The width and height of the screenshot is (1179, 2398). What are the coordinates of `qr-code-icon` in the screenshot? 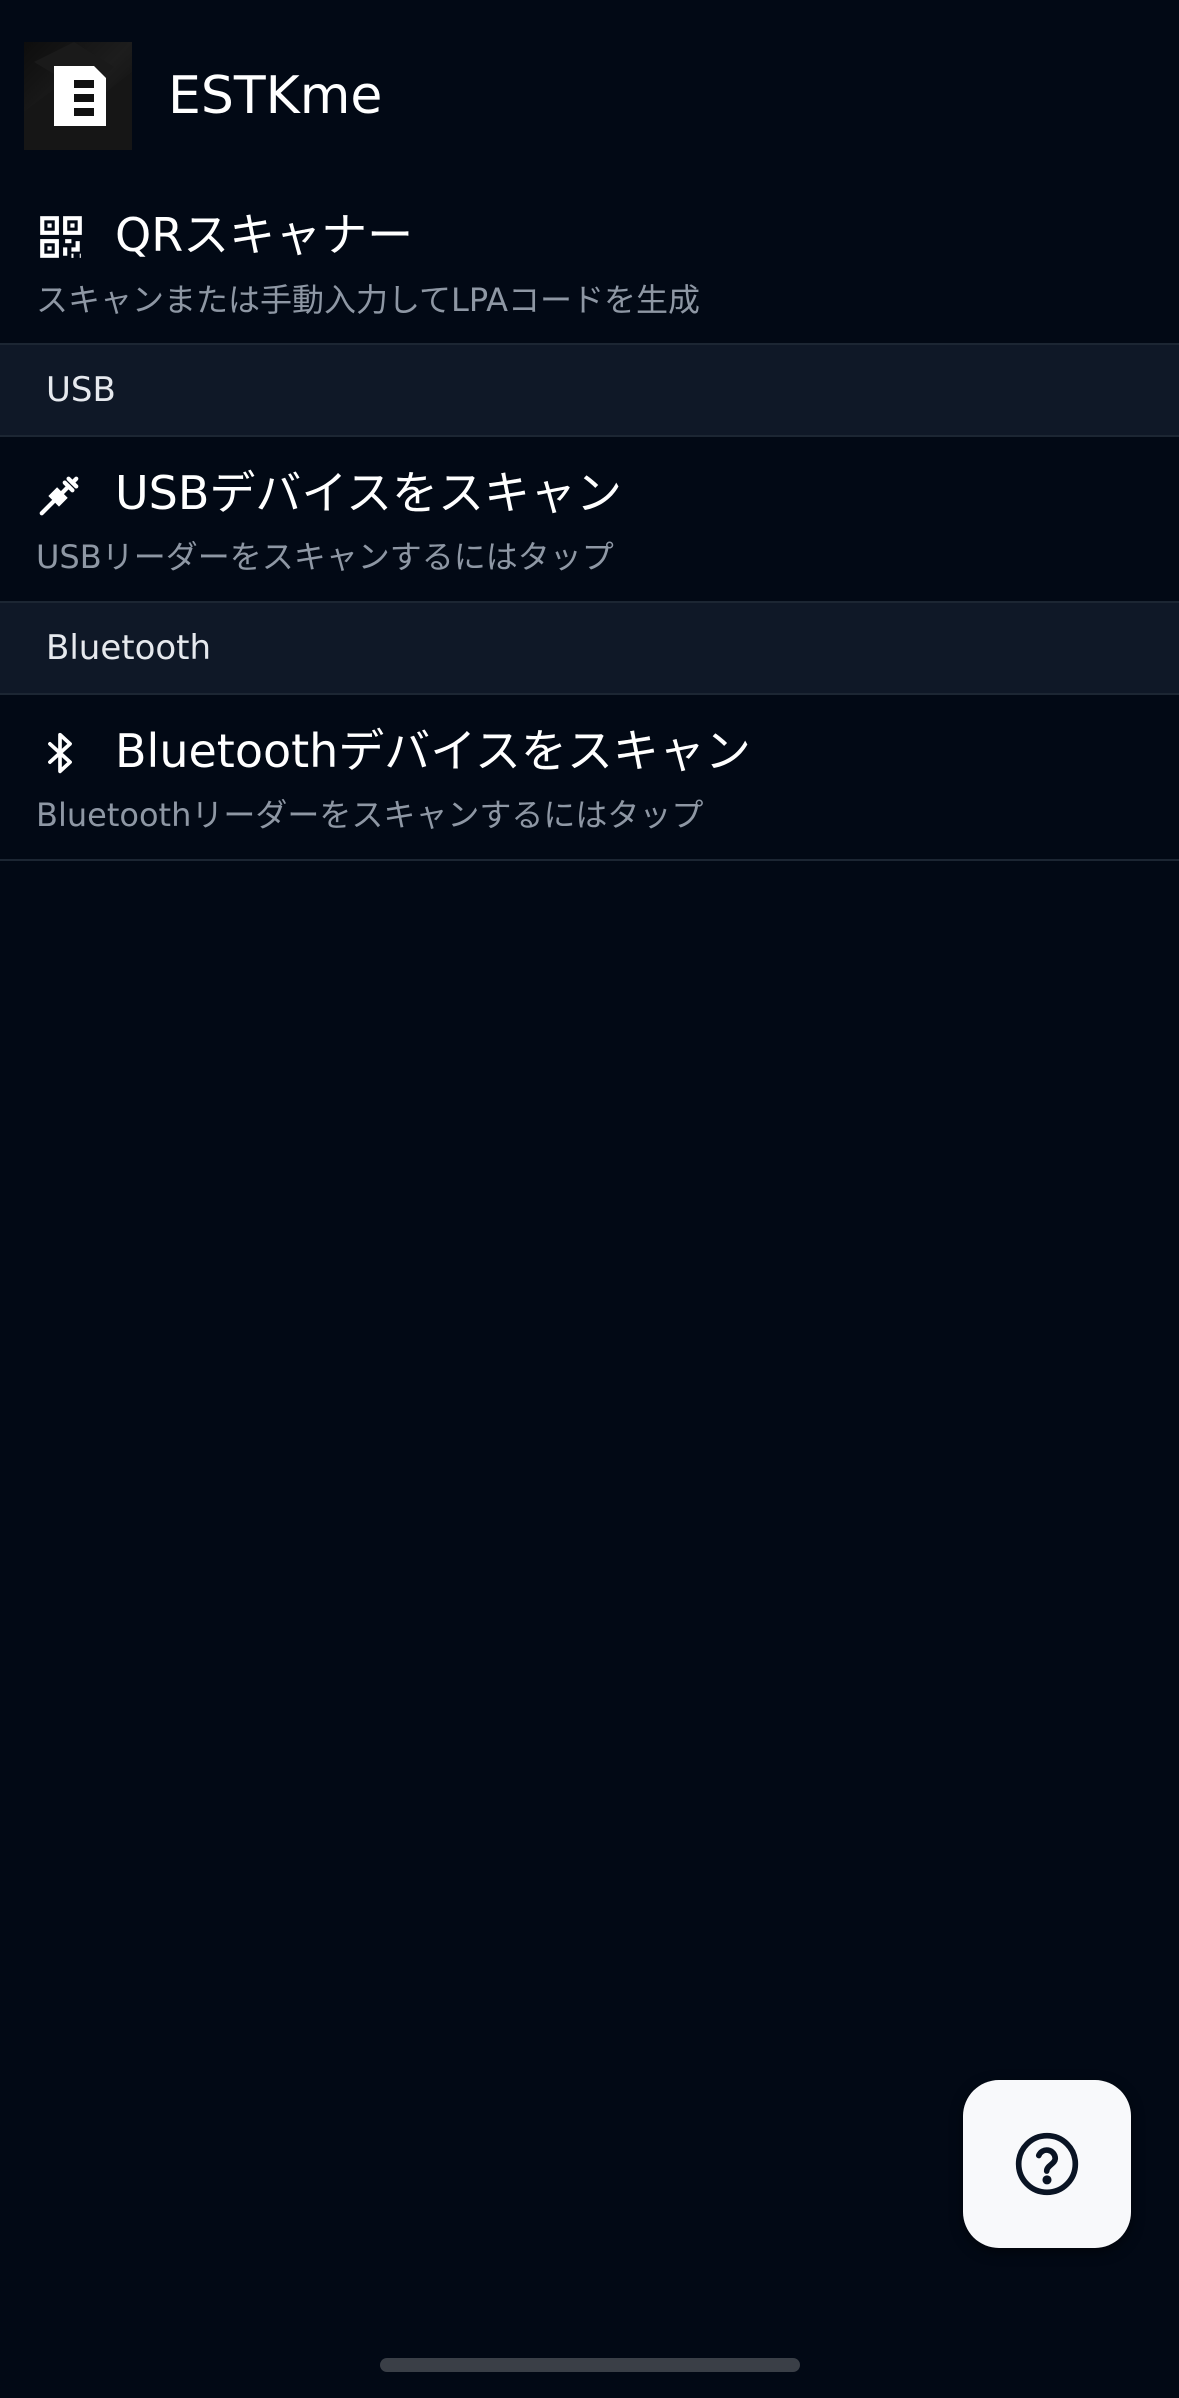 It's located at (61, 239).